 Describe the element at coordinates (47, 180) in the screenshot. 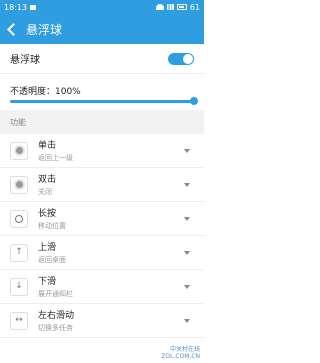

I see `item-title: 双击` at that location.